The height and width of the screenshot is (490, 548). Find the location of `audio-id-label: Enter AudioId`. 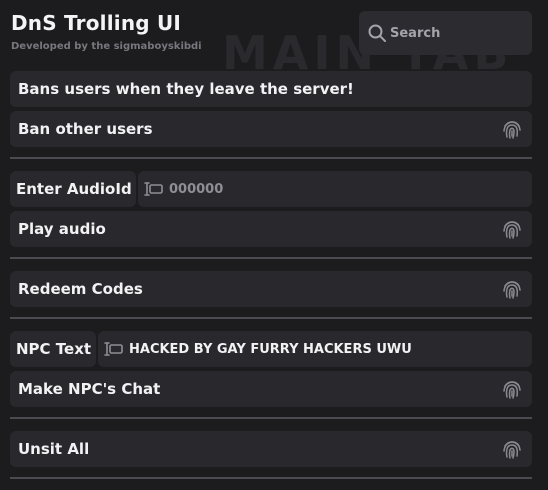

audio-id-label: Enter AudioId is located at coordinates (73, 189).